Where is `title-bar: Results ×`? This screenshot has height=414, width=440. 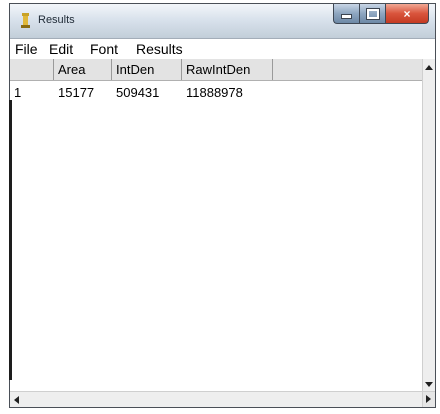
title-bar: Results × is located at coordinates (222, 21).